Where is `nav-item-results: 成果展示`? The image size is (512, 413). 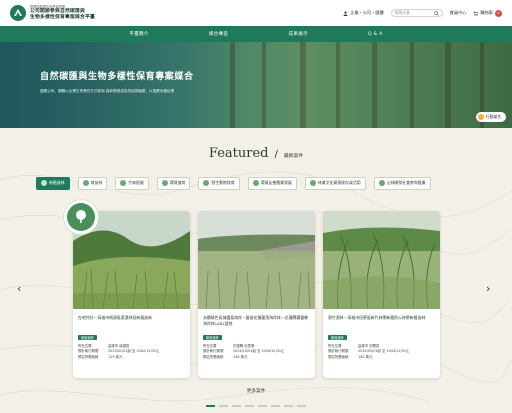
nav-item-results: 成果展示 is located at coordinates (298, 34).